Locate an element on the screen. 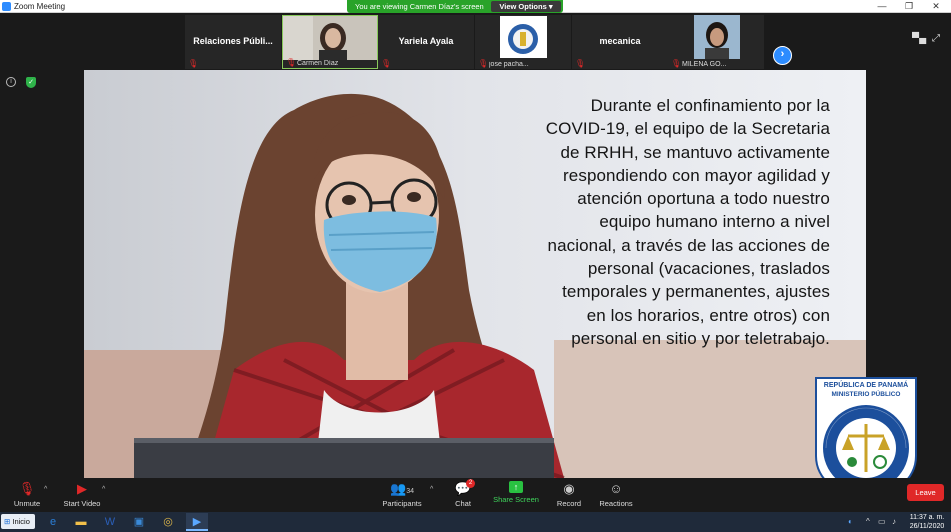 Image resolution: width=951 pixels, height=532 pixels. edge-app-icon: e is located at coordinates (53, 522).